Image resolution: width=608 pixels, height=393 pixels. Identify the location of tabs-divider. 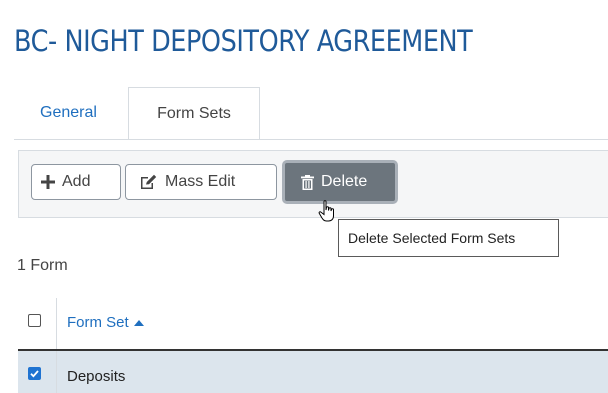
(311, 139).